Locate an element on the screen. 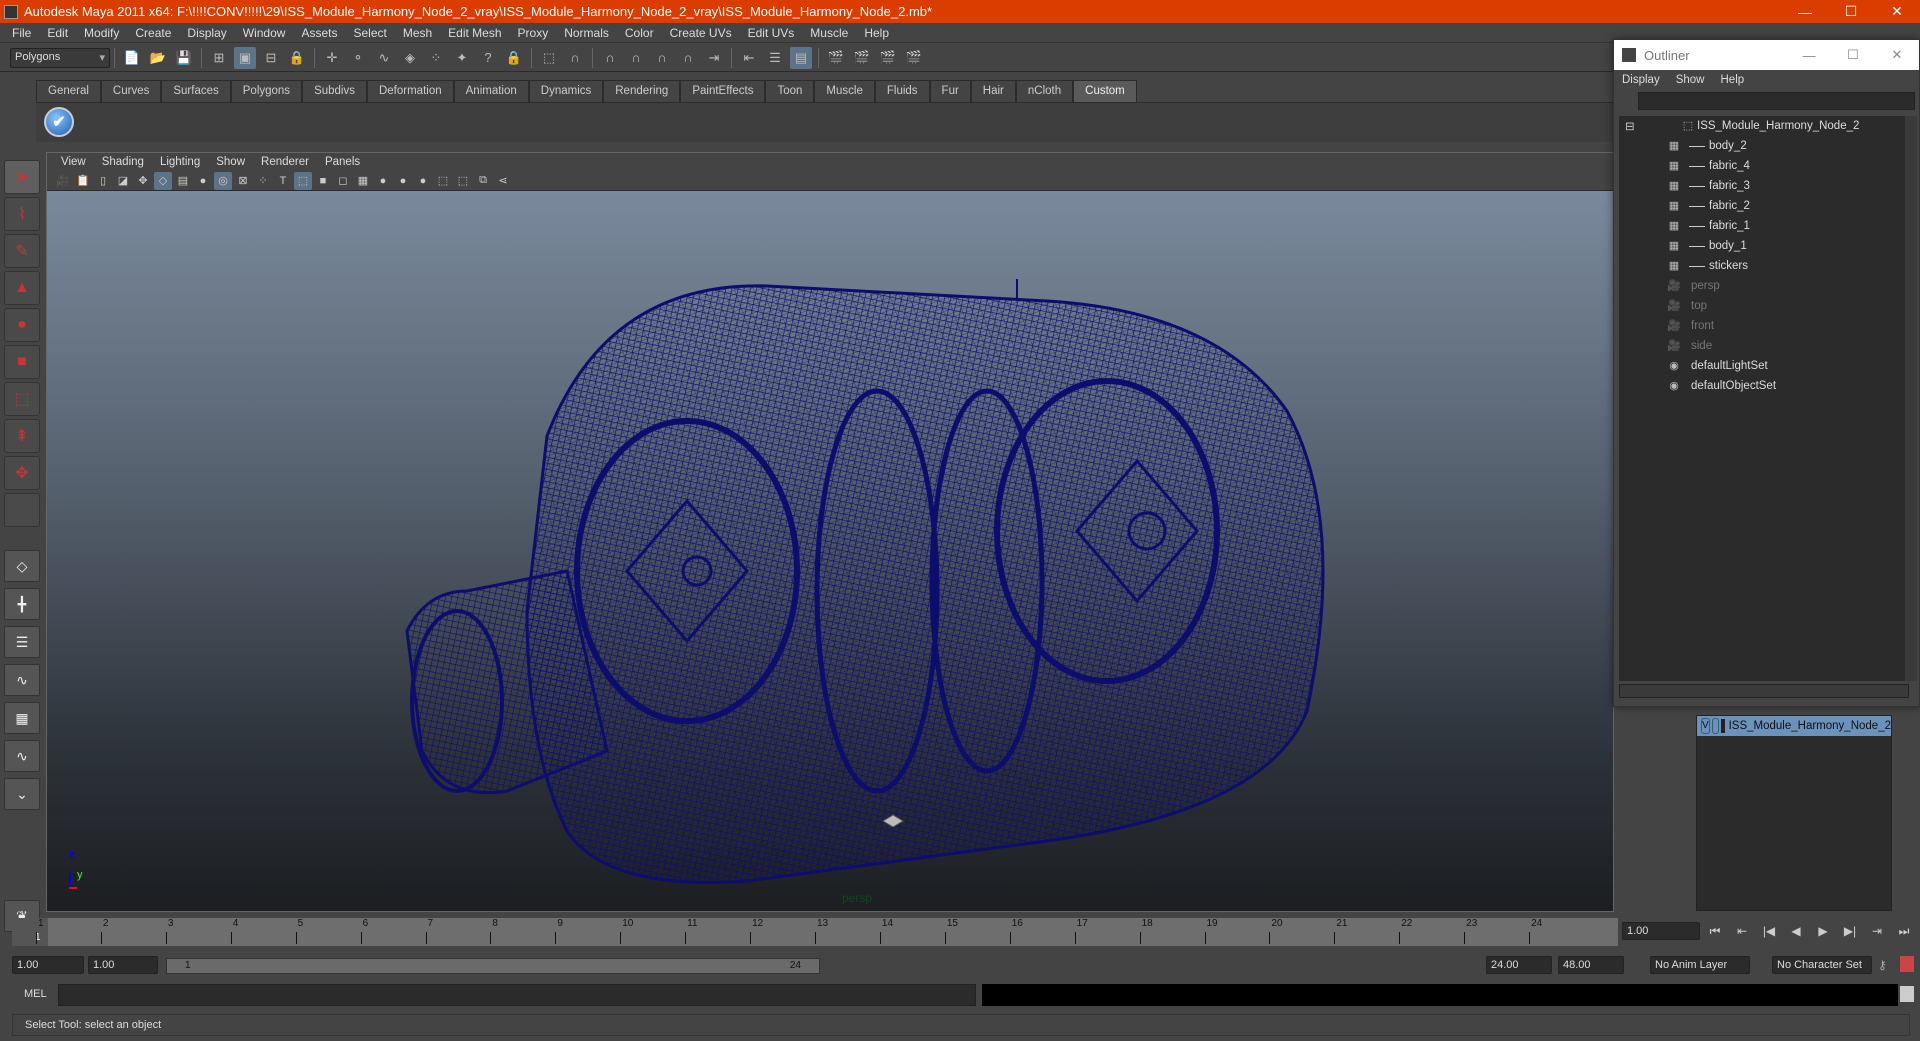 The height and width of the screenshot is (1041, 1920). select-camera-icon: 🎥 is located at coordinates (63, 181).